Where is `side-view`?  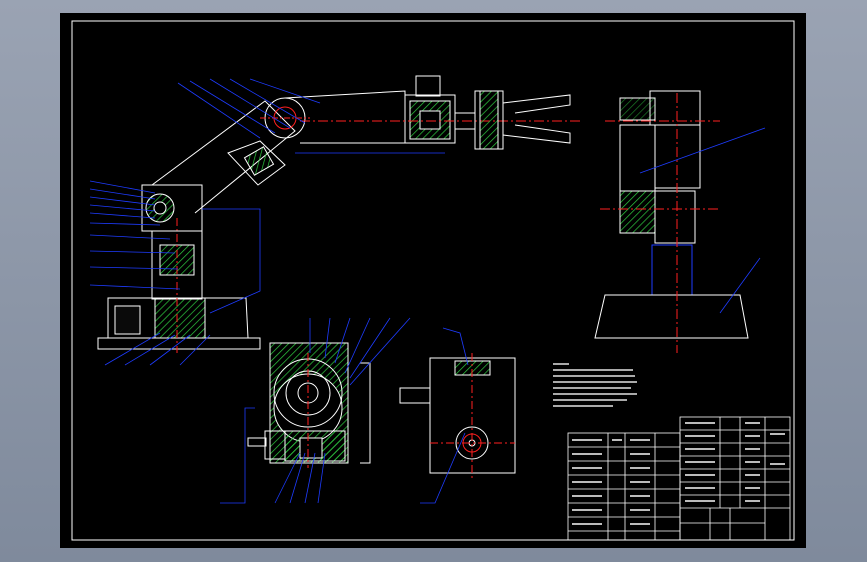
side-view is located at coordinates (671, 221).